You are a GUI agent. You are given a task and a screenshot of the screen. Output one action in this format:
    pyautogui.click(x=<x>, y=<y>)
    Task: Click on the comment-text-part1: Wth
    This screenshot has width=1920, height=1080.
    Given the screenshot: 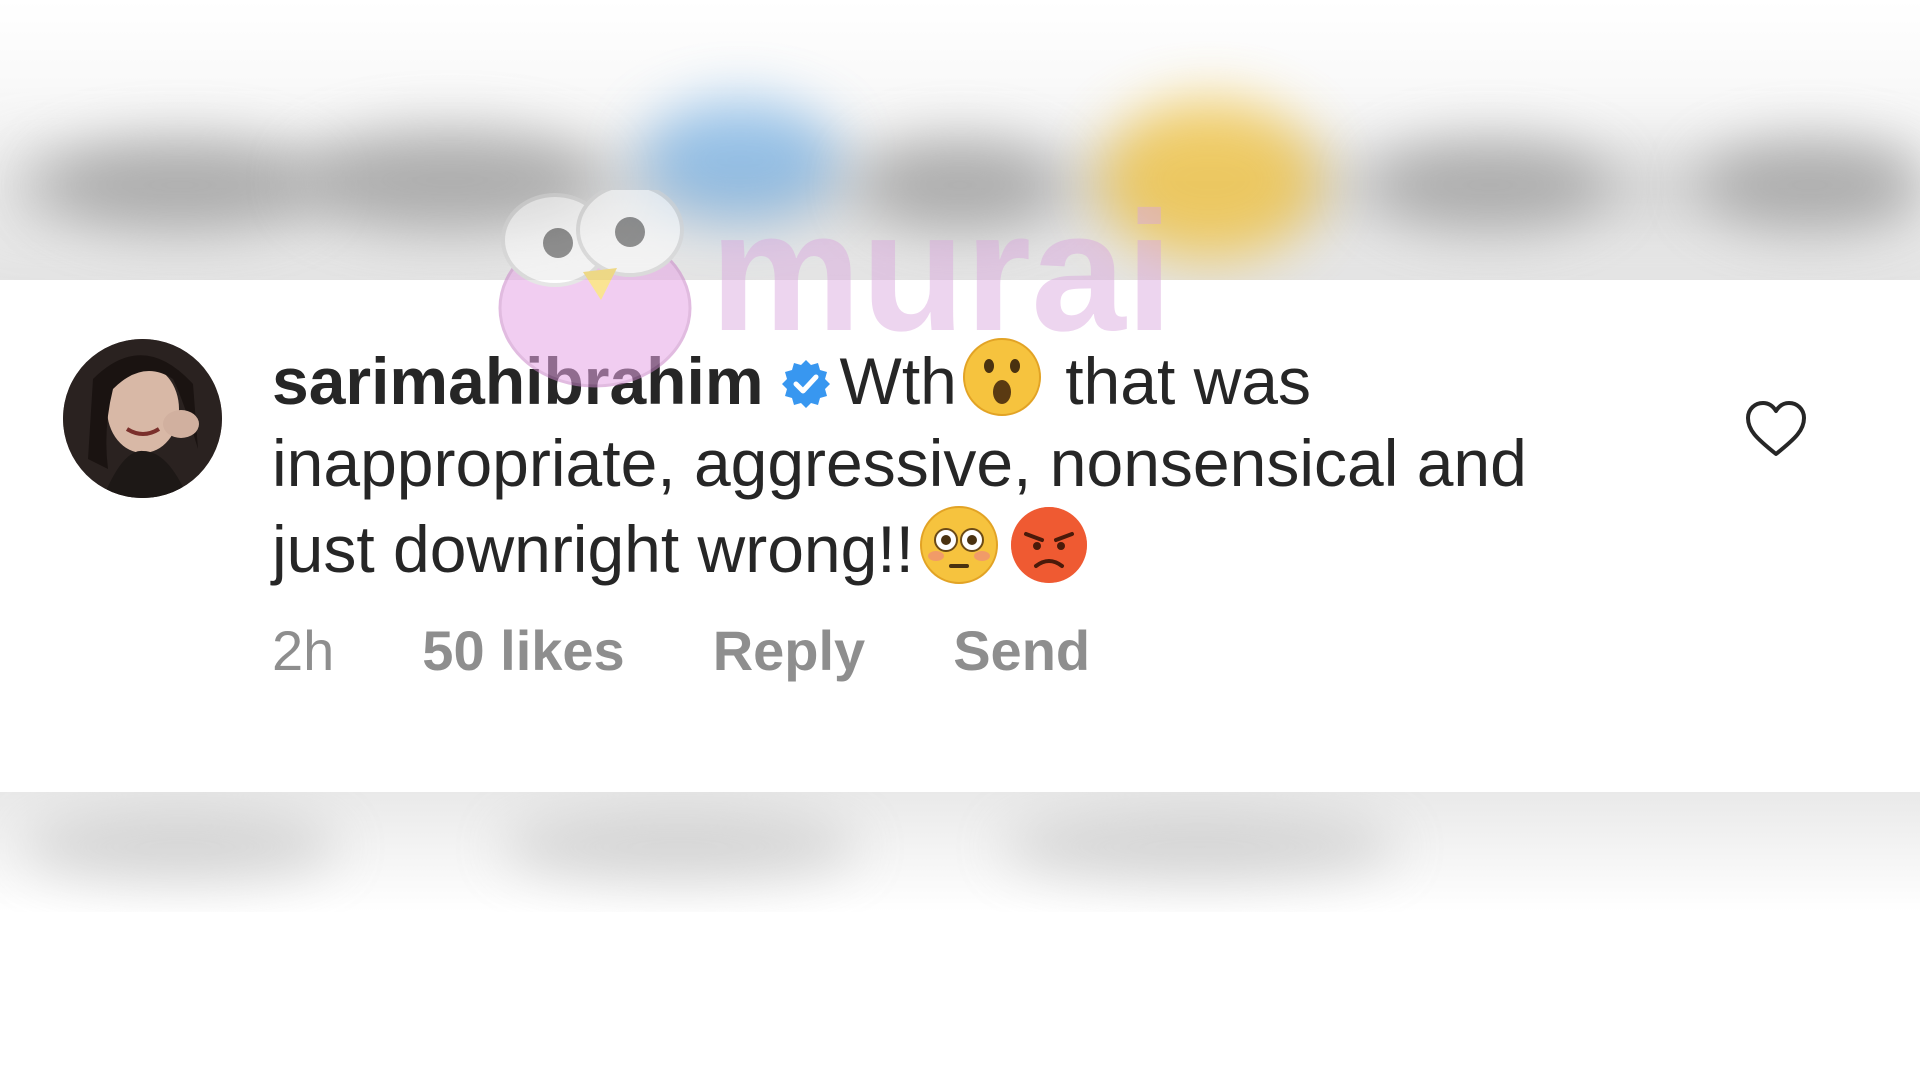 What is the action you would take?
    pyautogui.click(x=898, y=381)
    